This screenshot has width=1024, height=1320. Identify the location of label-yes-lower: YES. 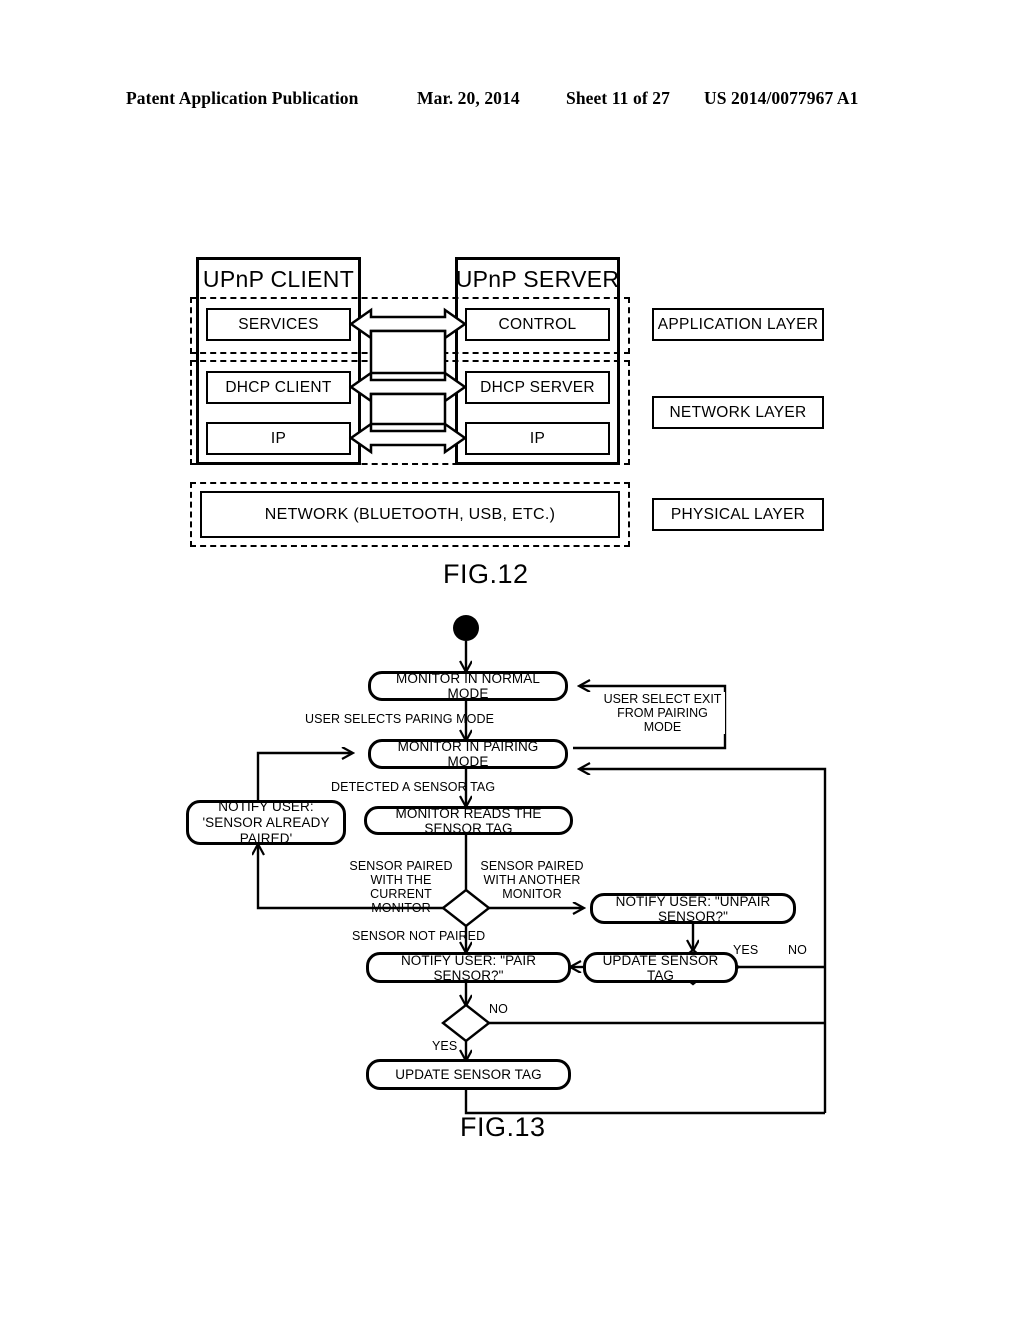
(445, 1046).